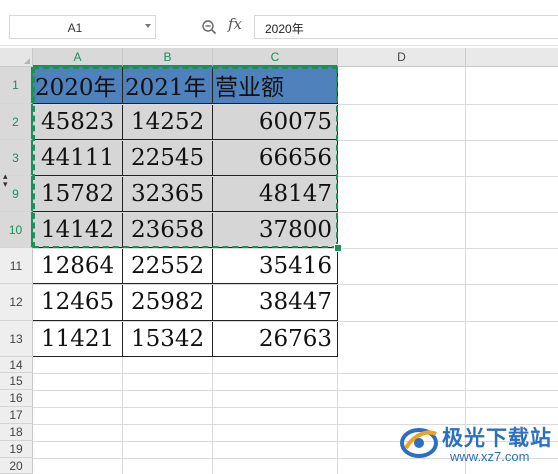 The width and height of the screenshot is (558, 474). What do you see at coordinates (16, 466) in the screenshot?
I see `row-header-20: 20` at bounding box center [16, 466].